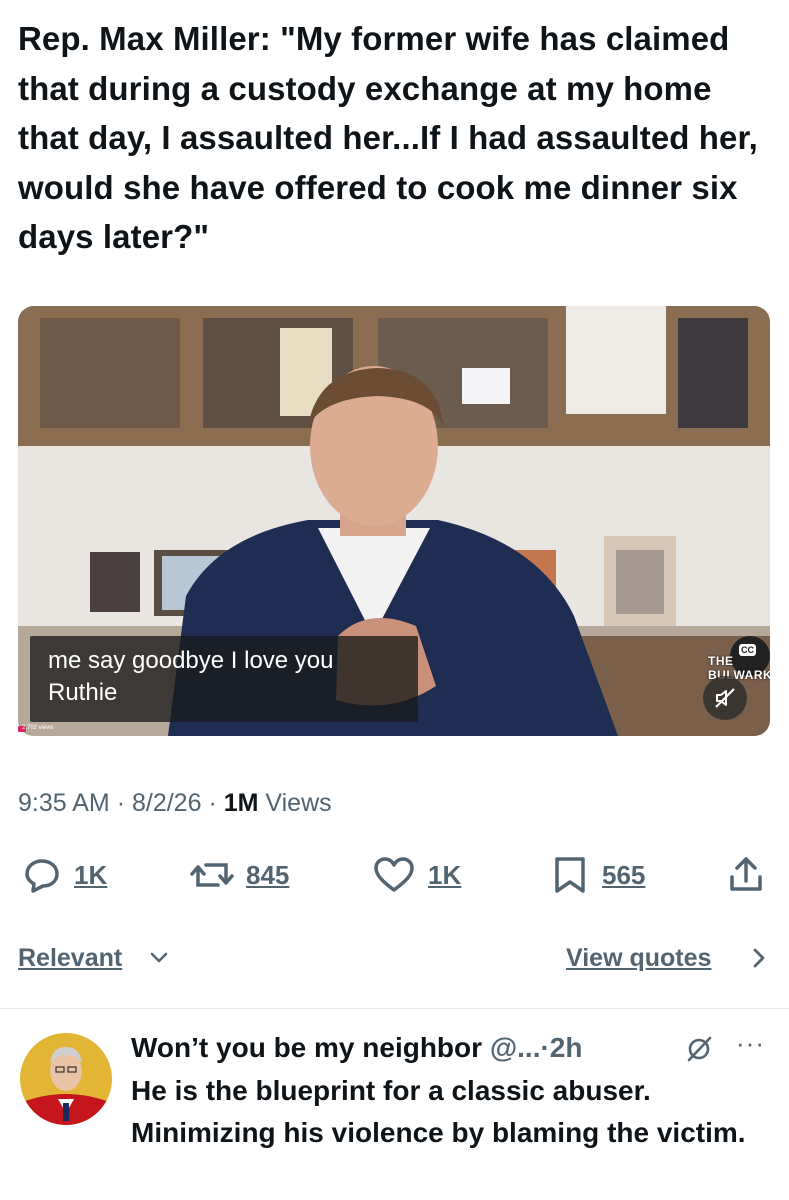 The image size is (789, 1200). Describe the element at coordinates (566, 1047) in the screenshot. I see `reply-time: 2h` at that location.